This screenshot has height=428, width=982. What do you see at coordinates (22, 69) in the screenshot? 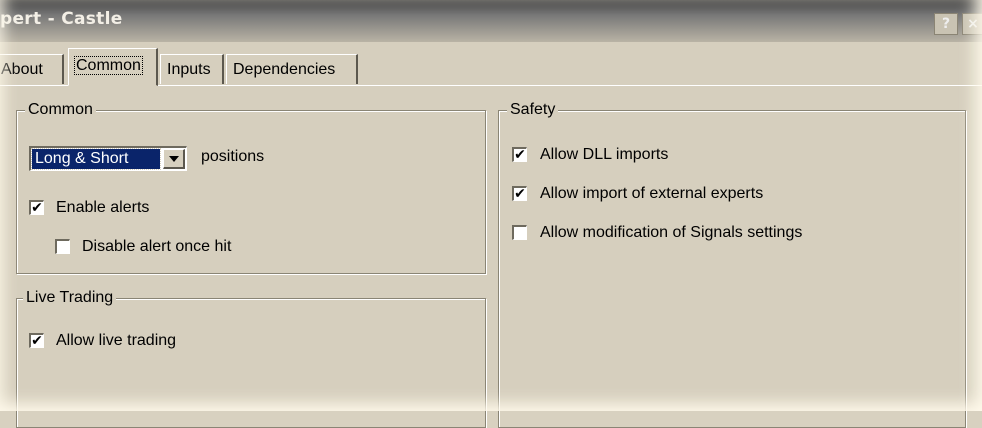
I see `tab-about-label: About` at bounding box center [22, 69].